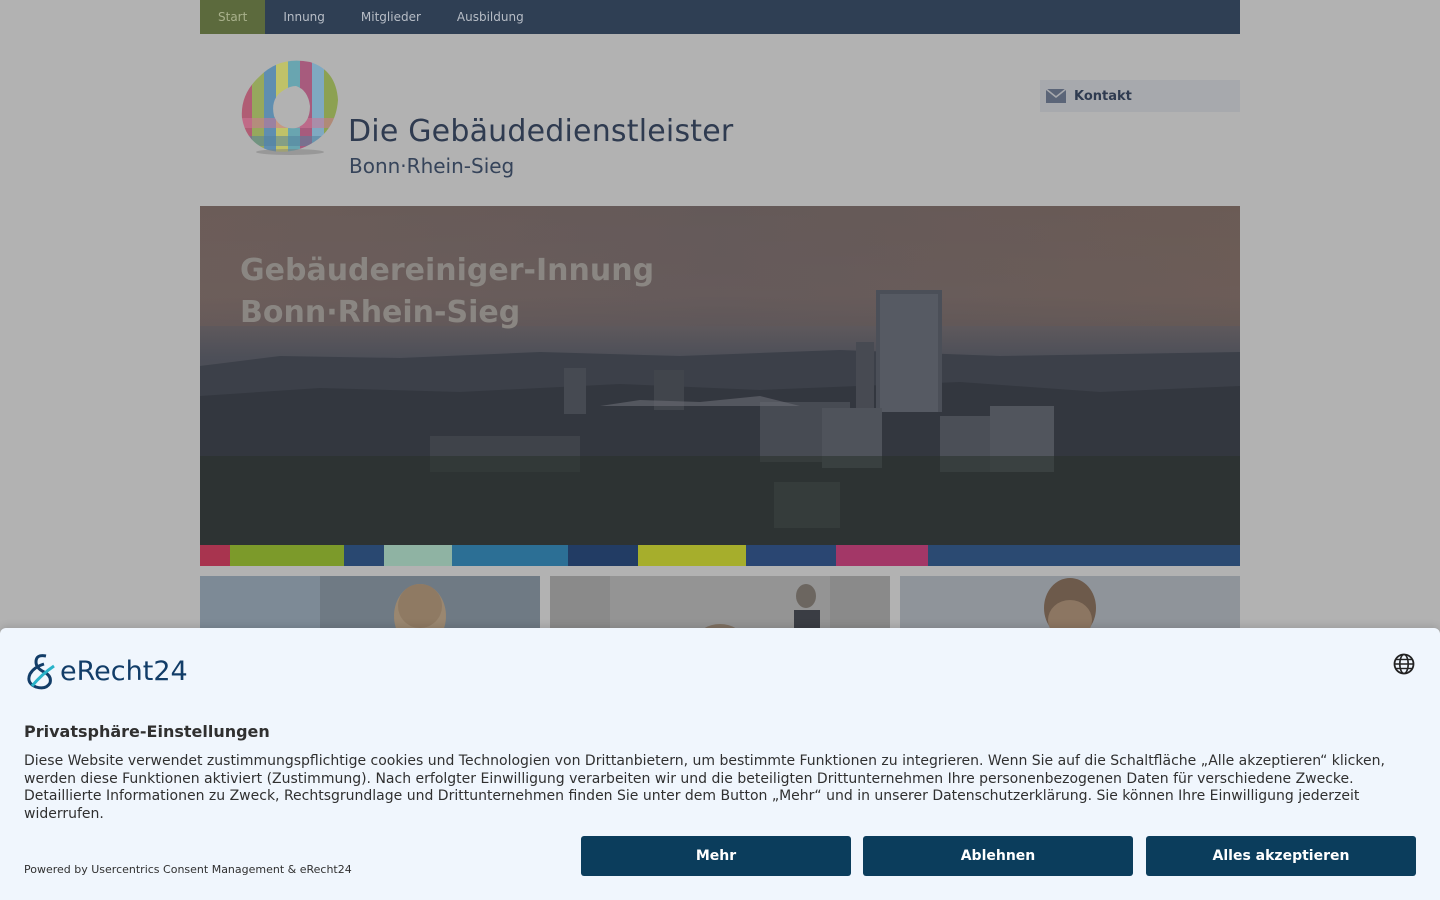 The image size is (1440, 900). I want to click on erecht24-logo: eRecht24, so click(106, 671).